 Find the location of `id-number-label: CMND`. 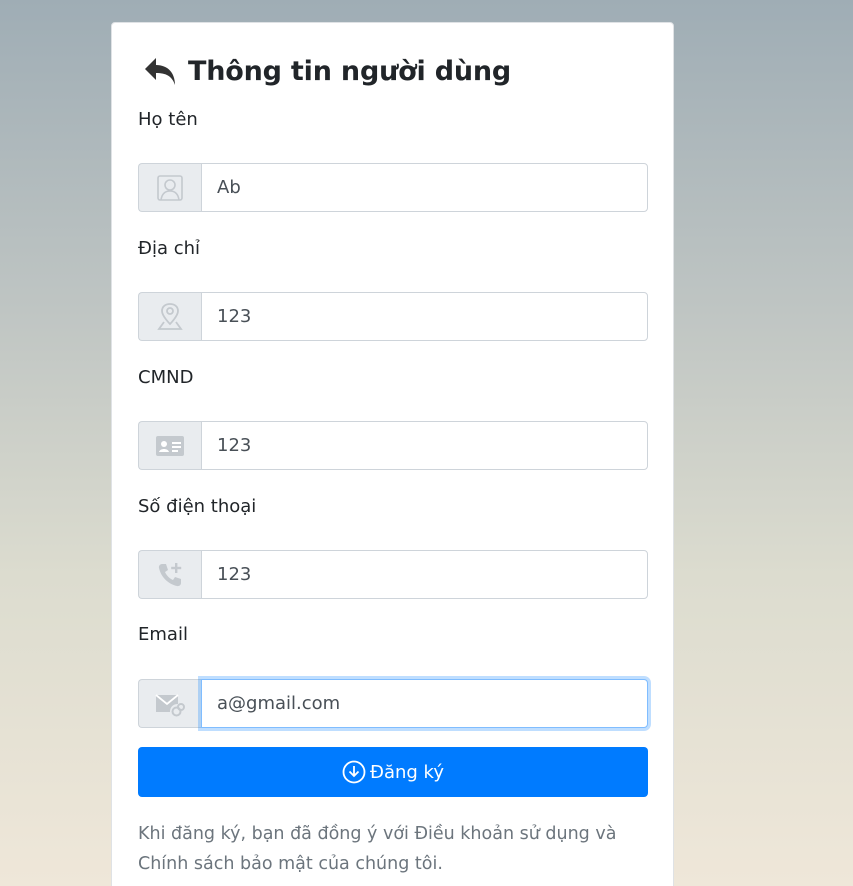

id-number-label: CMND is located at coordinates (166, 377).